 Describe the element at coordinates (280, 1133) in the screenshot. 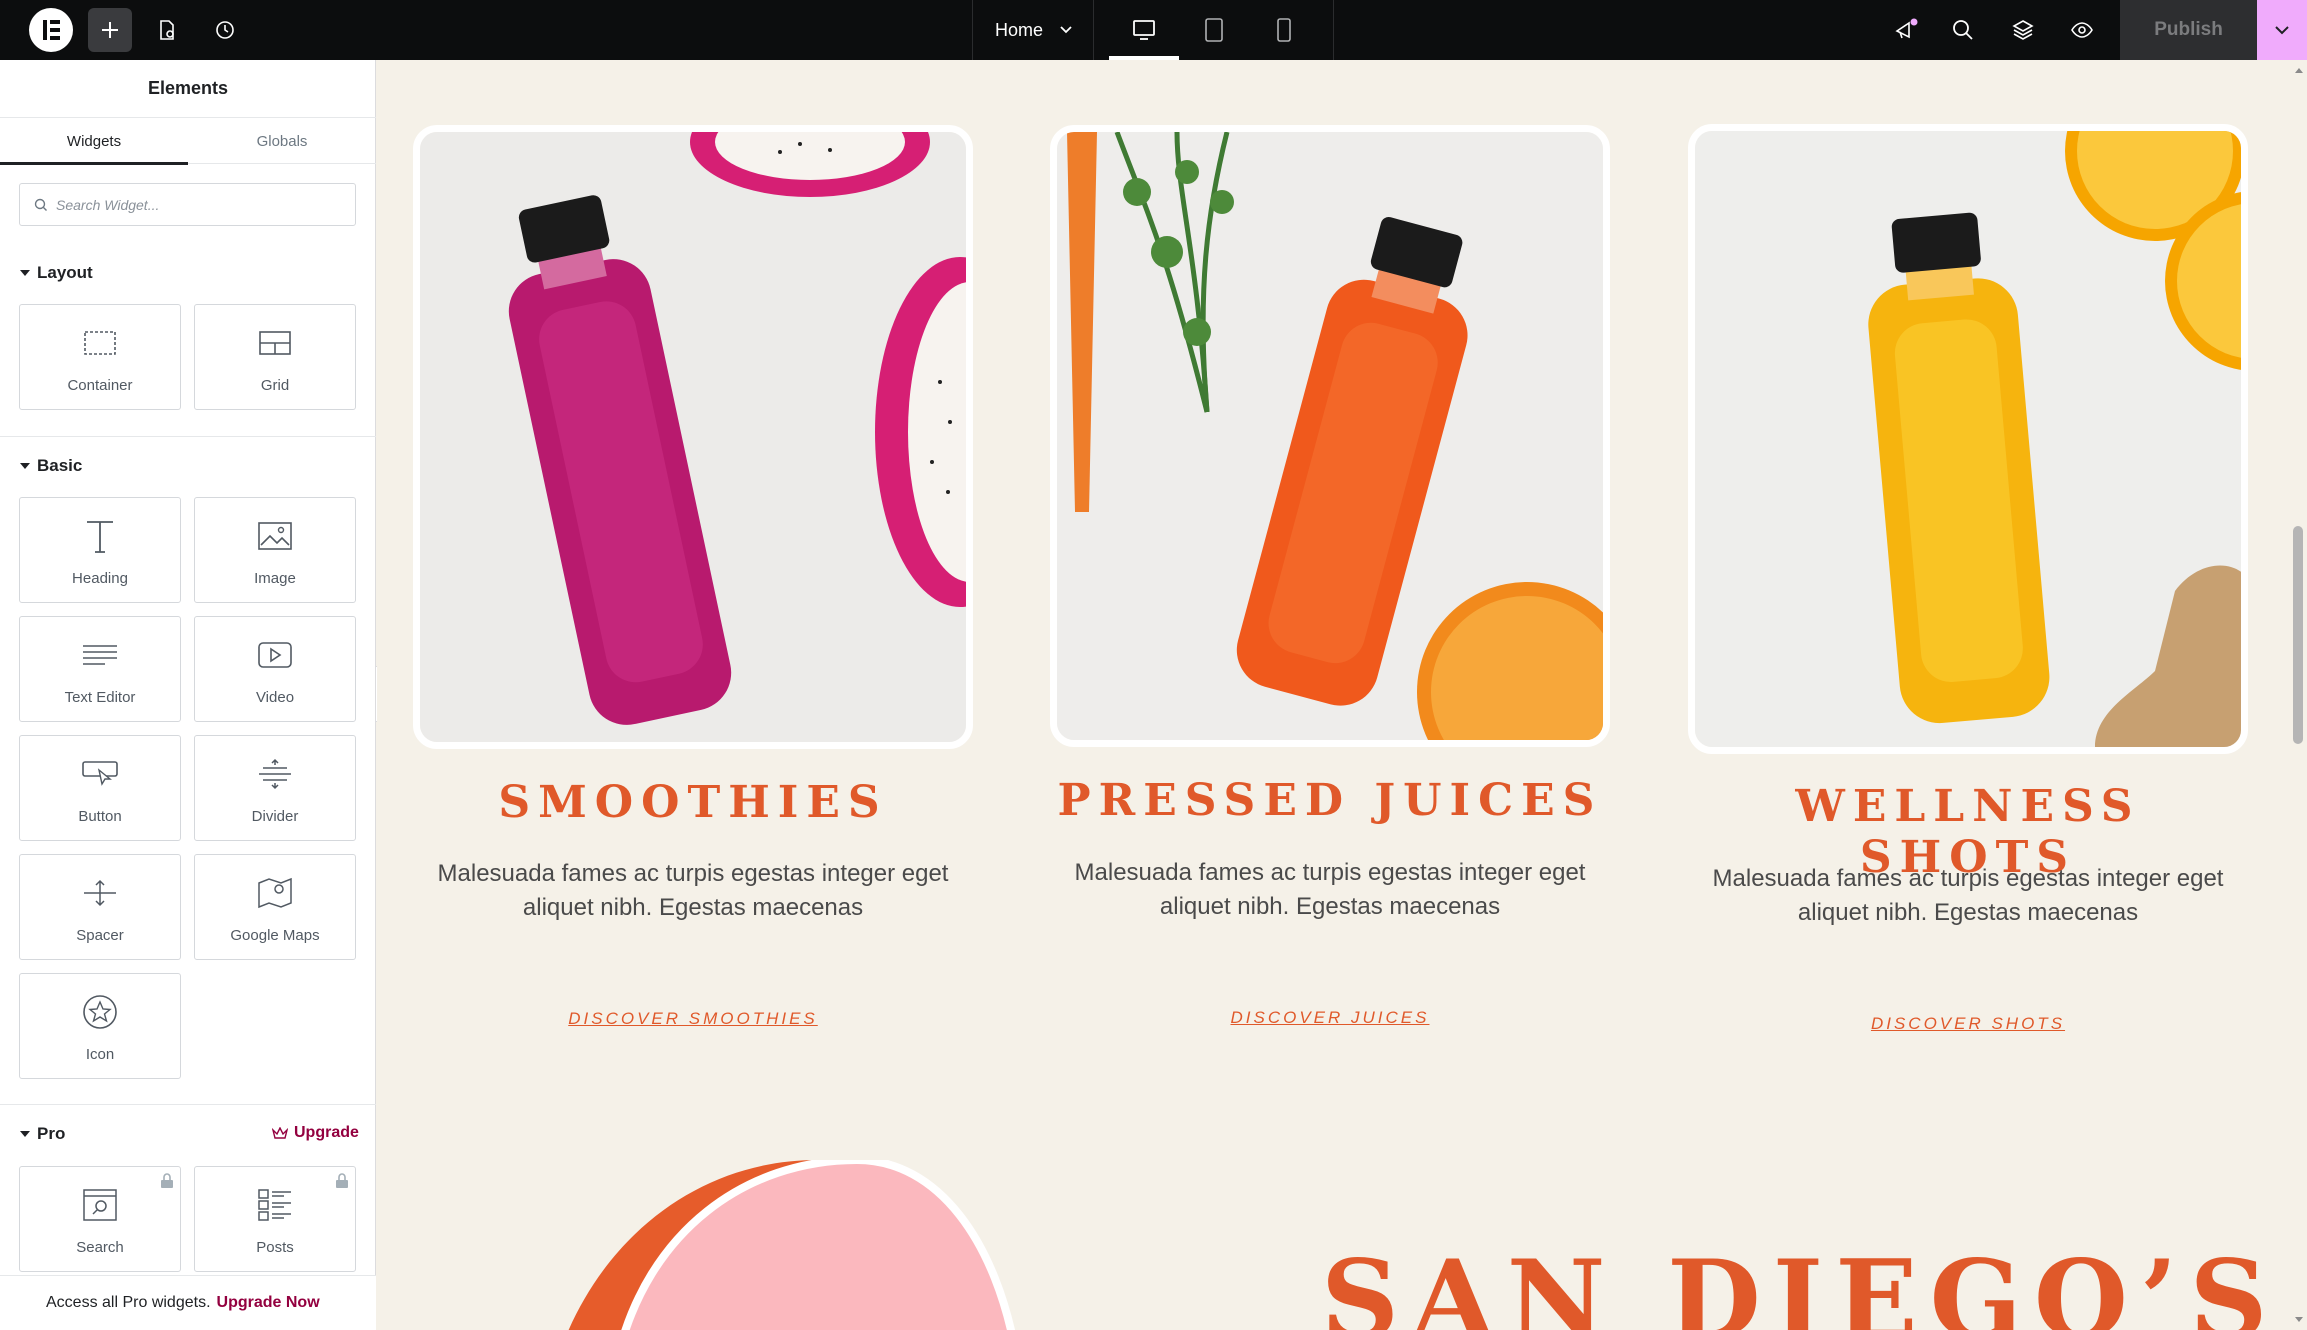

I see `crown-icon` at that location.